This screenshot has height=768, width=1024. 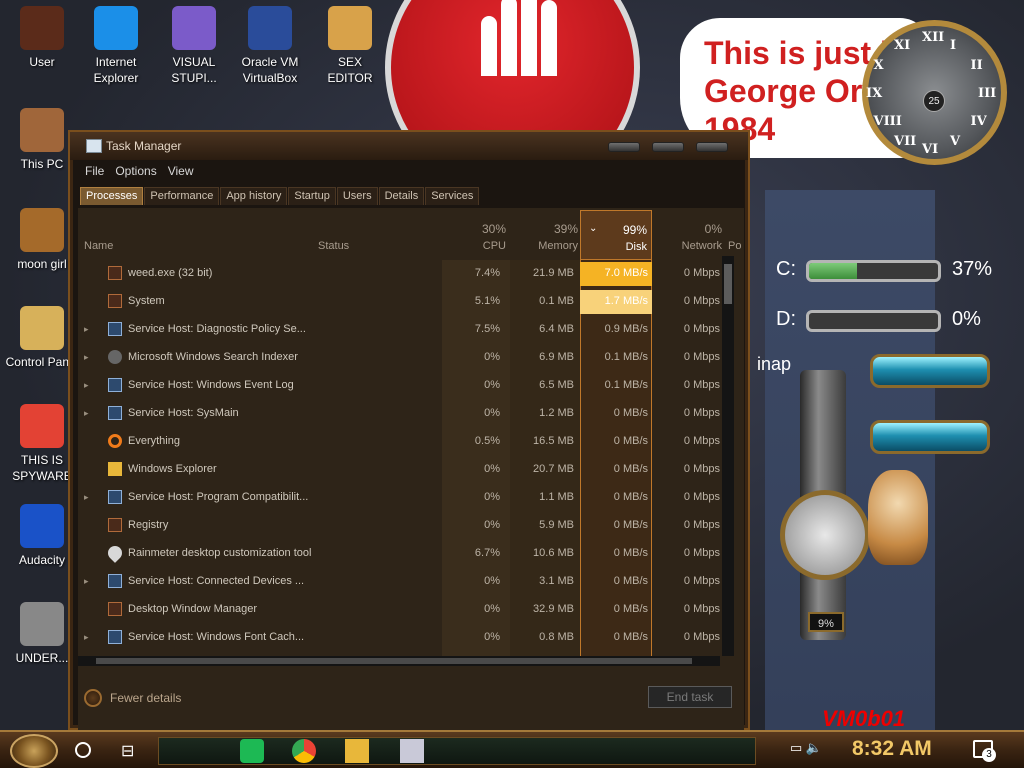 What do you see at coordinates (734, 246) in the screenshot?
I see `column-header-power: Po` at bounding box center [734, 246].